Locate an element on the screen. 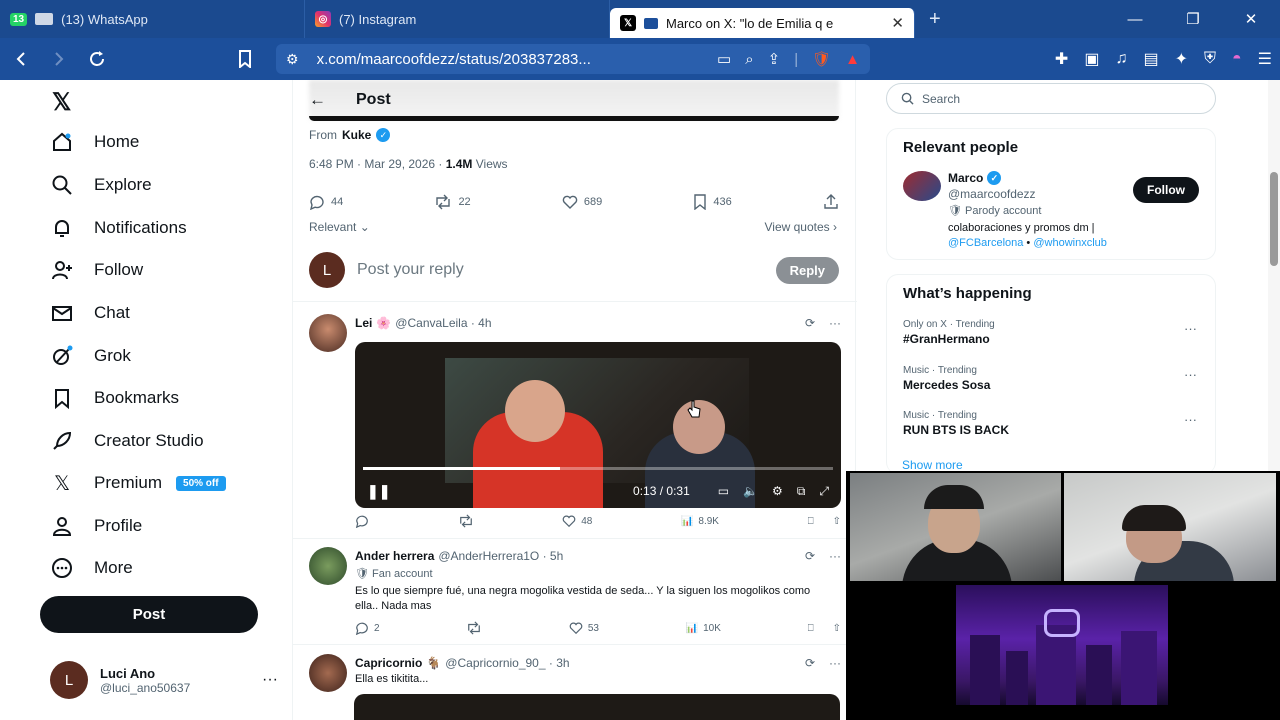 The height and width of the screenshot is (720, 1280). reply-input: Post your reply is located at coordinates (566, 270).